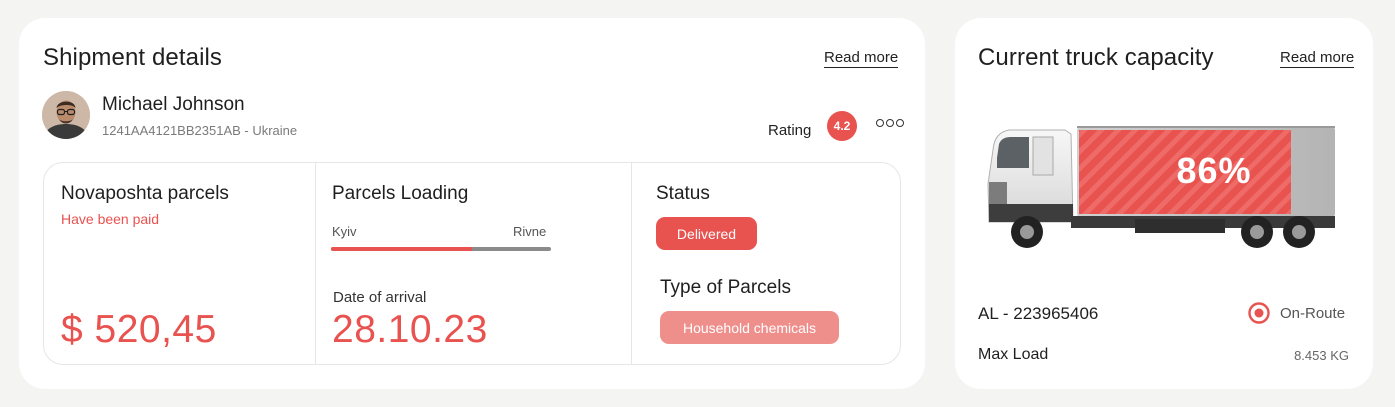 The image size is (1395, 407). What do you see at coordinates (380, 297) in the screenshot?
I see `arrival-date-label: Date of arrival` at bounding box center [380, 297].